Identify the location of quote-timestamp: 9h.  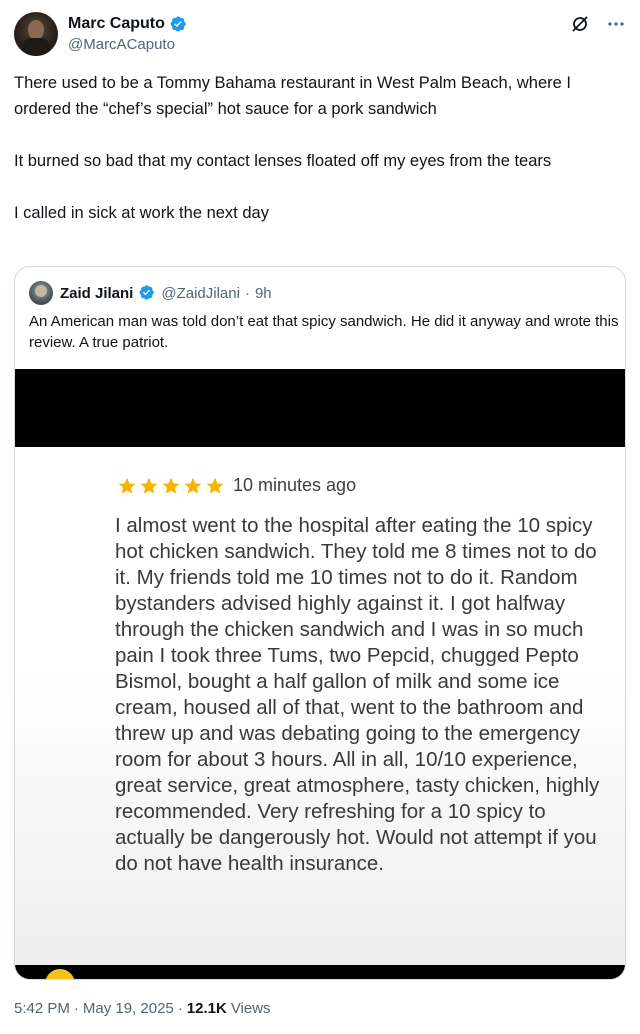
(263, 293).